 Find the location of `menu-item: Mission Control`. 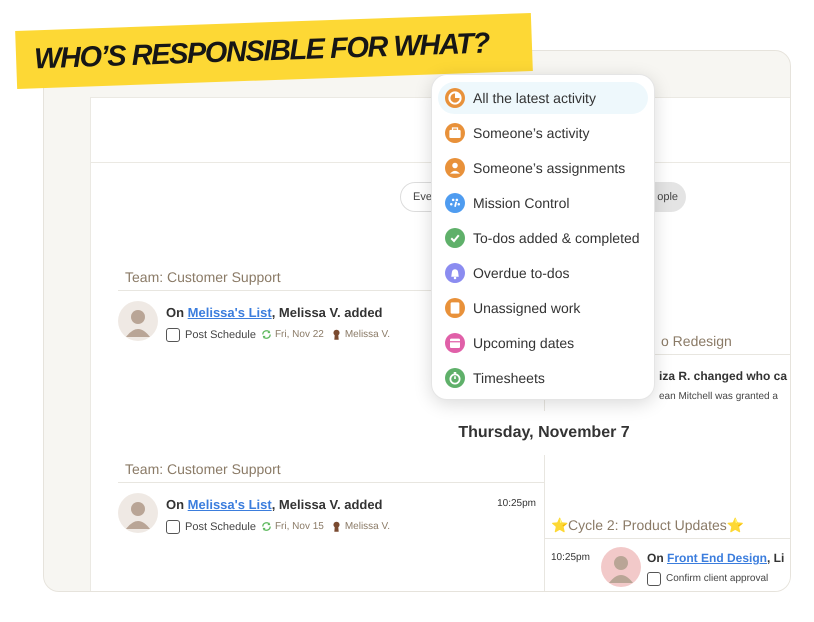

menu-item: Mission Control is located at coordinates (543, 203).